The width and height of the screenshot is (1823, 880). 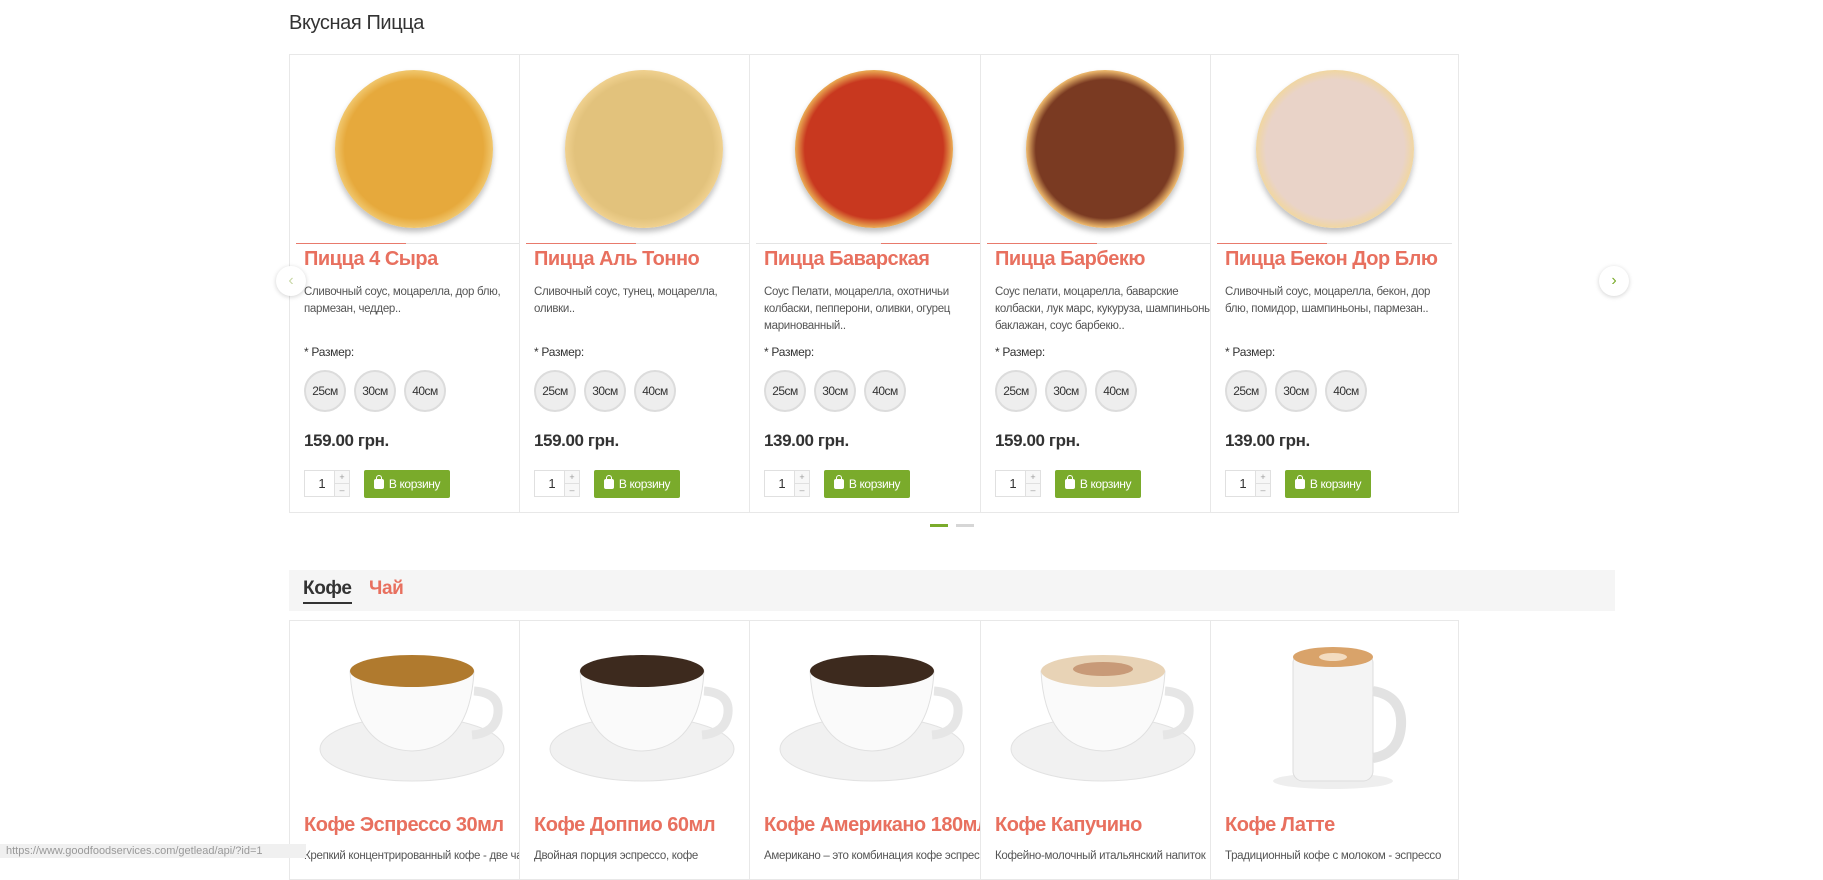 What do you see at coordinates (625, 825) in the screenshot?
I see `product-name: Кофе Доппио 60мл` at bounding box center [625, 825].